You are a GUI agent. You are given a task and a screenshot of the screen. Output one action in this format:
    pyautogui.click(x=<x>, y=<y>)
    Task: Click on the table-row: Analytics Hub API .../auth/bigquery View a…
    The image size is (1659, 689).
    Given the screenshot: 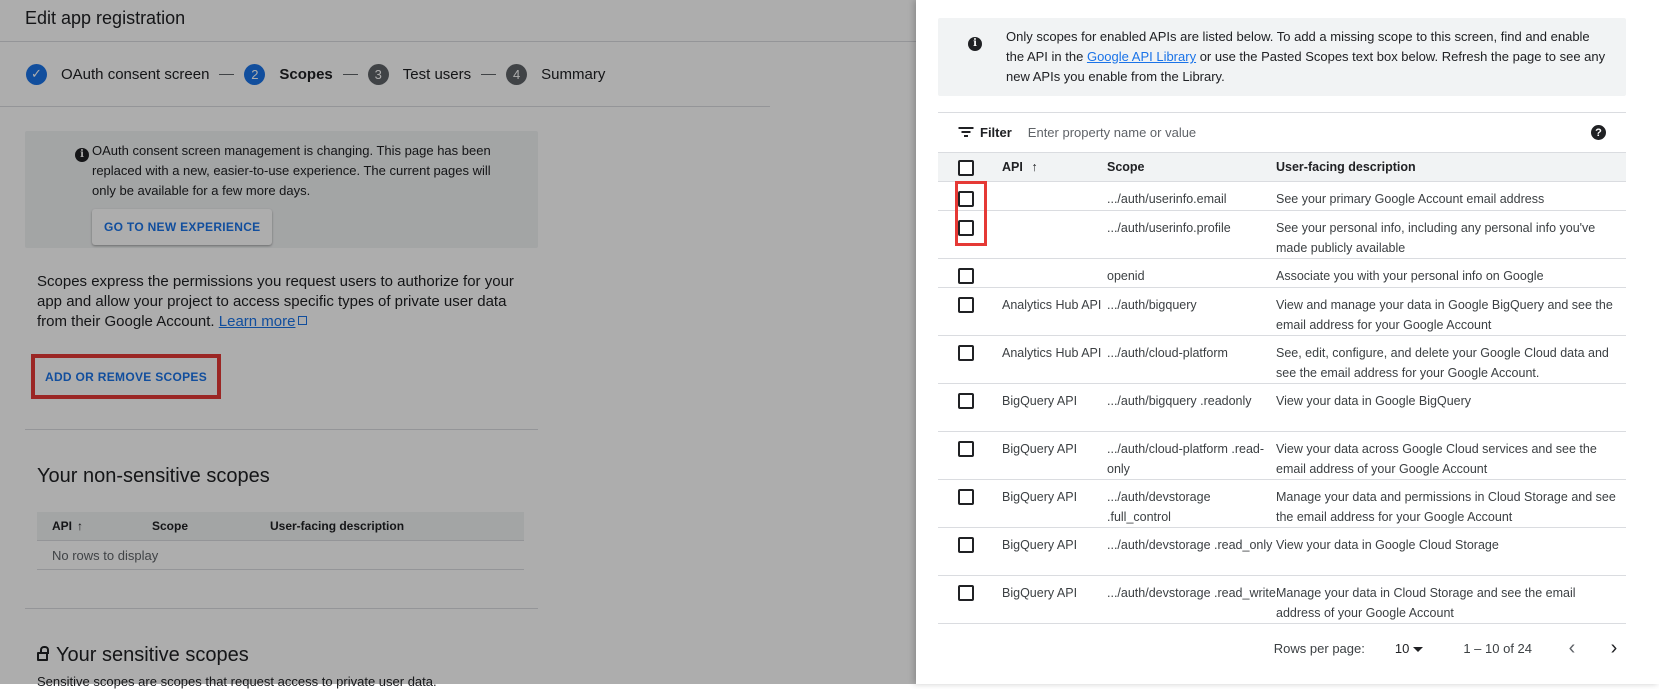 What is the action you would take?
    pyautogui.click(x=1282, y=312)
    